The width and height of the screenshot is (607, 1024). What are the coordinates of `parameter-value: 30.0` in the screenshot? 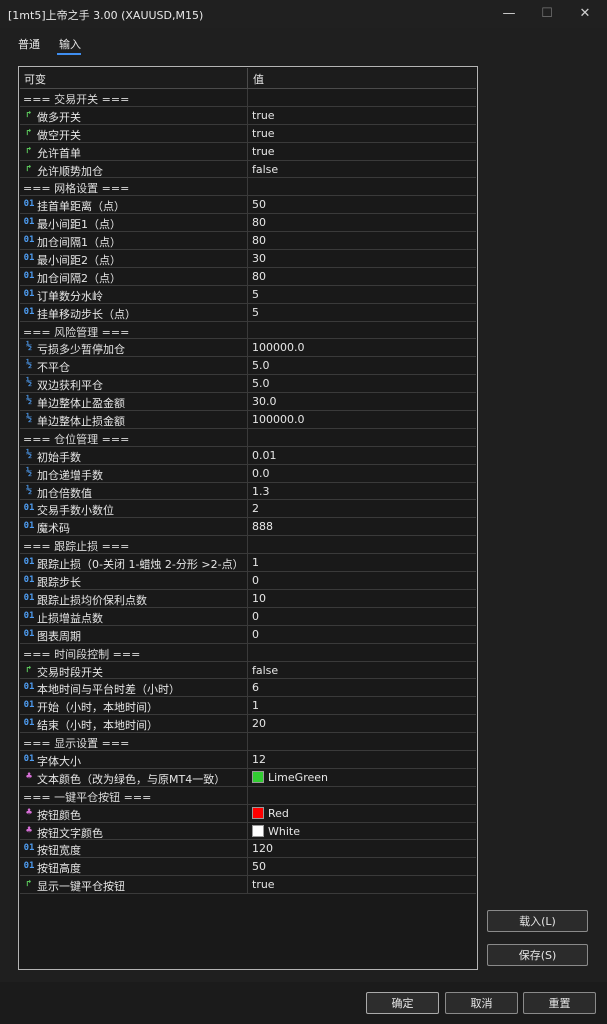 It's located at (264, 401).